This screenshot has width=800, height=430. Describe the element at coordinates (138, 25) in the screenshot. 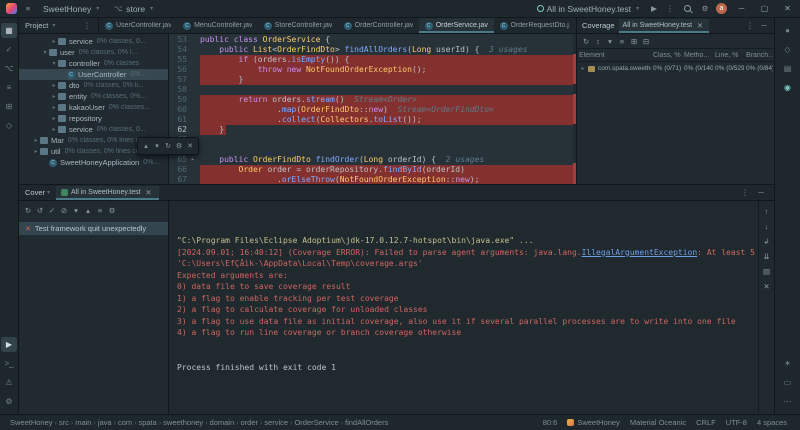

I see `editor-tab: C UserController.java` at that location.